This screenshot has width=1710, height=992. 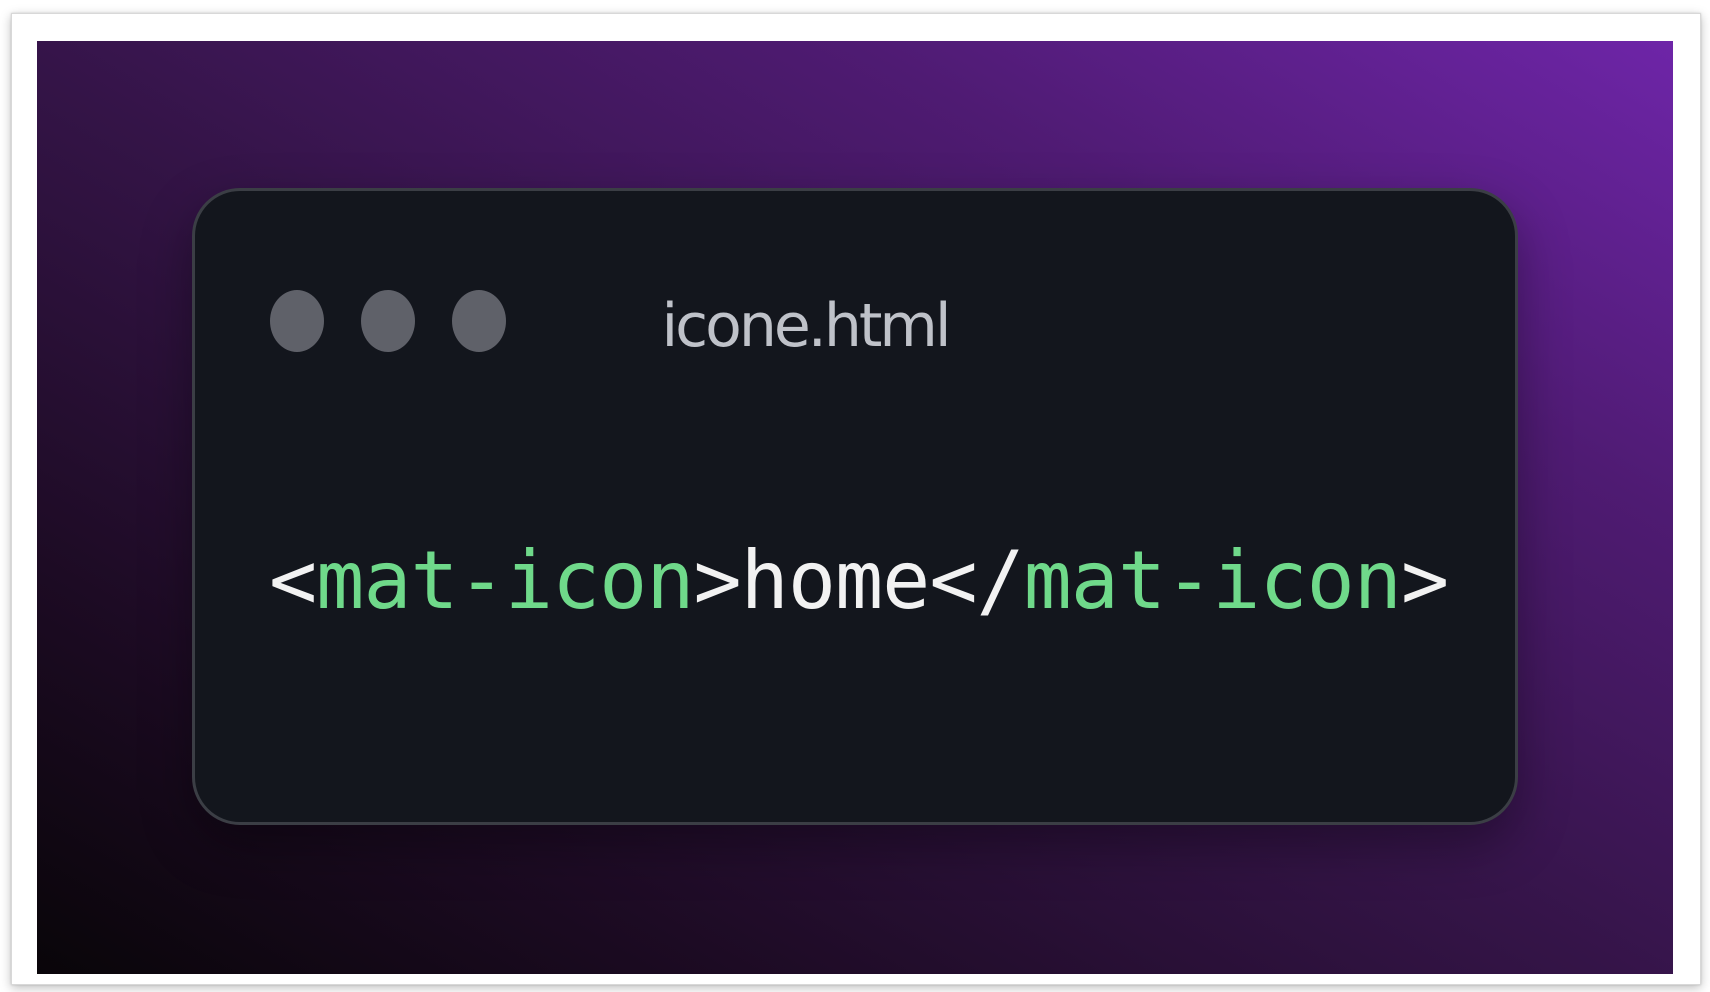 I want to click on window-title: icone.html, so click(x=806, y=326).